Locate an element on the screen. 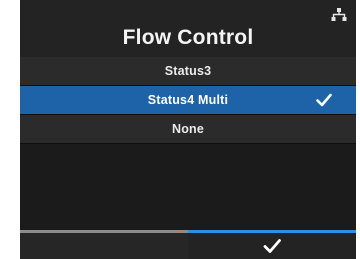  option-label: Status3 is located at coordinates (188, 71).